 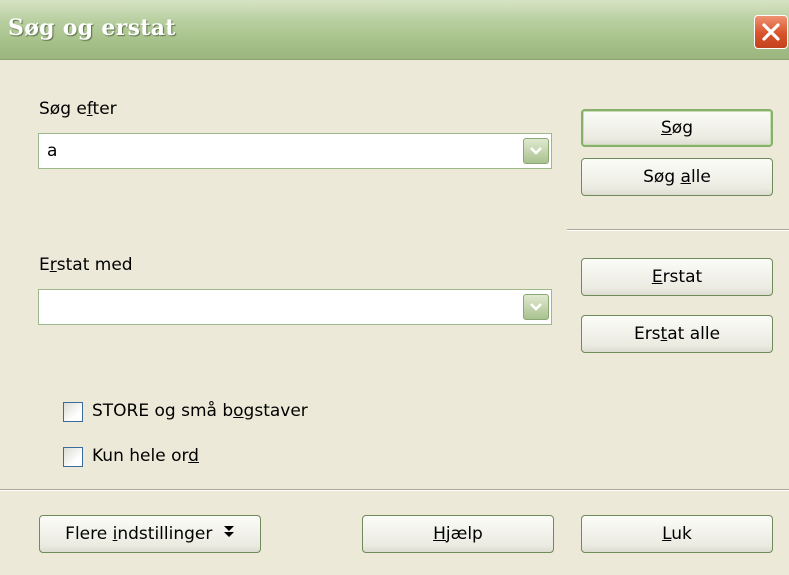 I want to click on double-chevron-down-icon, so click(x=226, y=534).